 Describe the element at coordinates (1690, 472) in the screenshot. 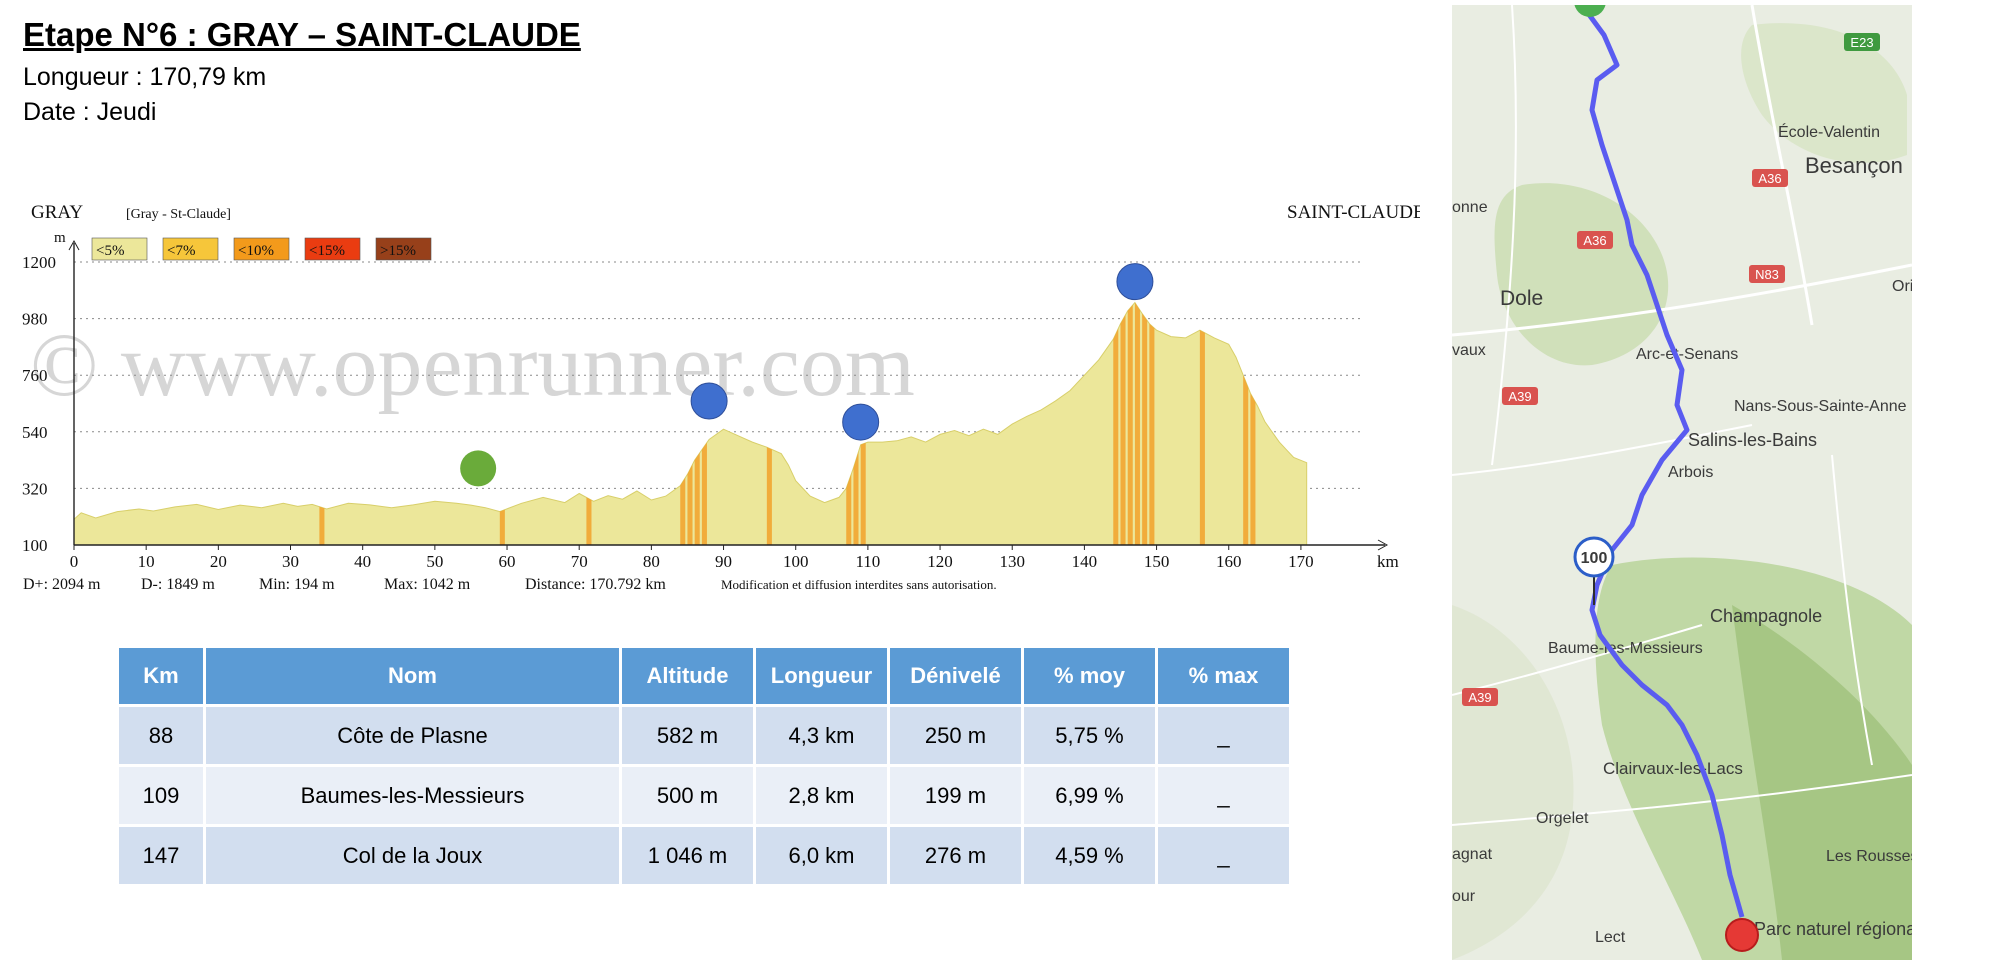

I see `map-label: Arbois` at that location.